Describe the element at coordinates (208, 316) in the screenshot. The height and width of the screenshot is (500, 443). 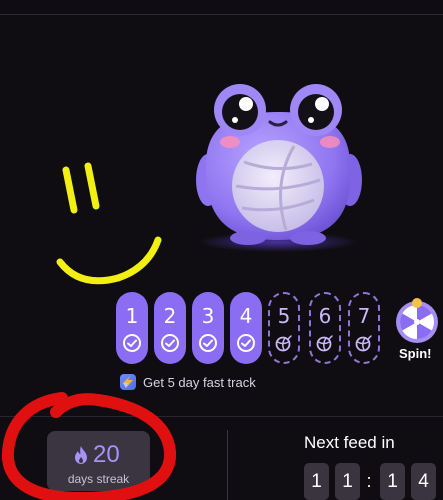
I see `day-number: 3` at that location.